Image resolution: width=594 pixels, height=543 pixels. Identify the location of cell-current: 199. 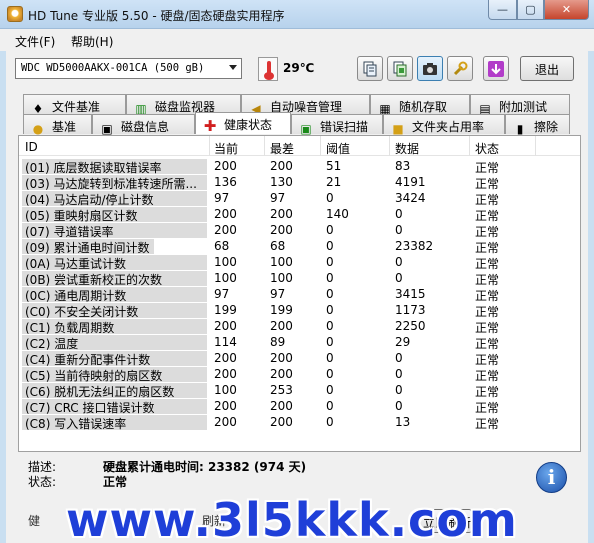
(225, 310).